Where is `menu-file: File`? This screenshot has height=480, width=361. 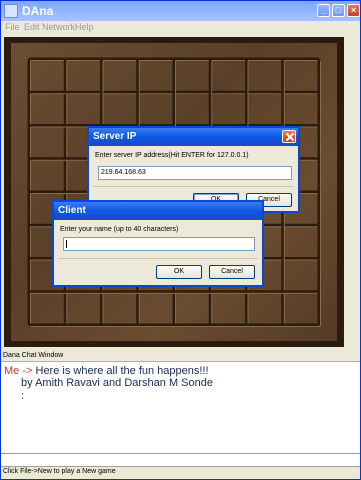
menu-file: File is located at coordinates (12, 27).